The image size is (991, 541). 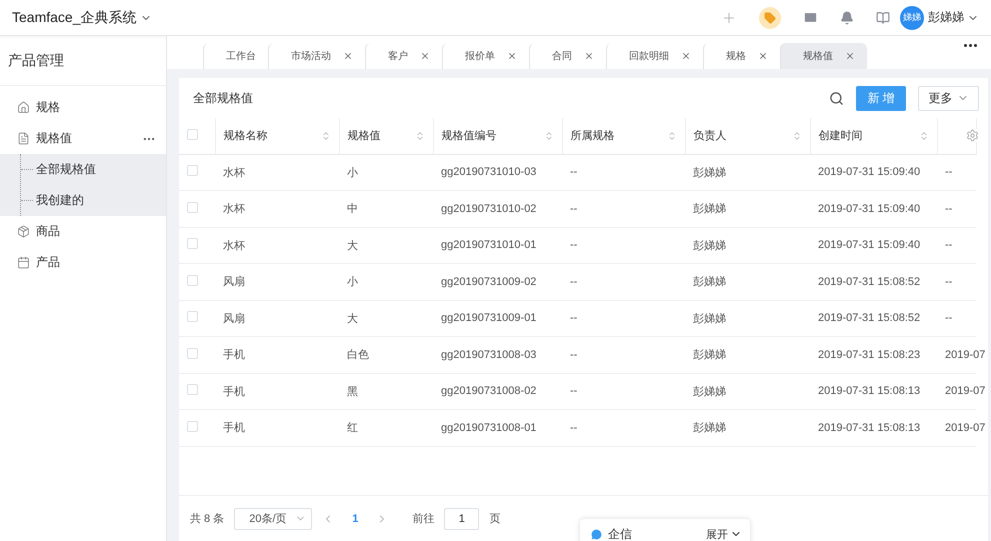 What do you see at coordinates (488, 208) in the screenshot?
I see `table-cell: gg20190731010-02` at bounding box center [488, 208].